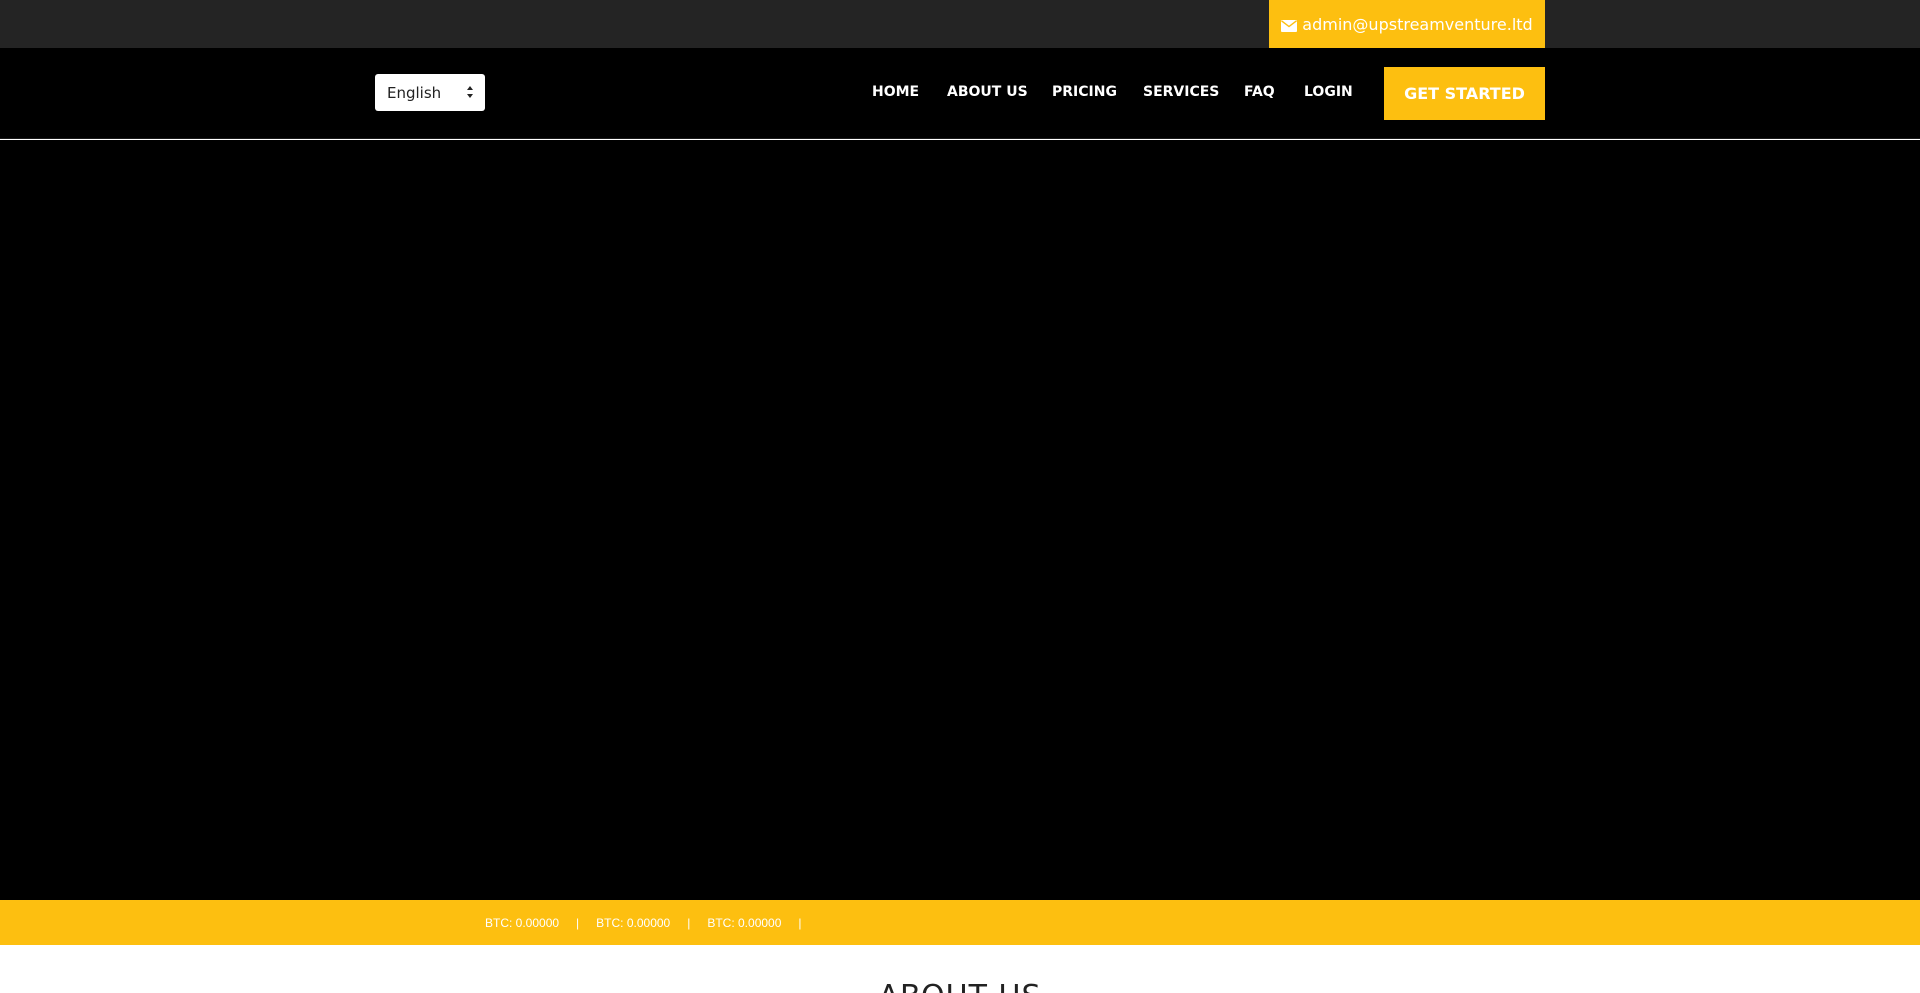  Describe the element at coordinates (1289, 24) in the screenshot. I see `envelope-icon` at that location.